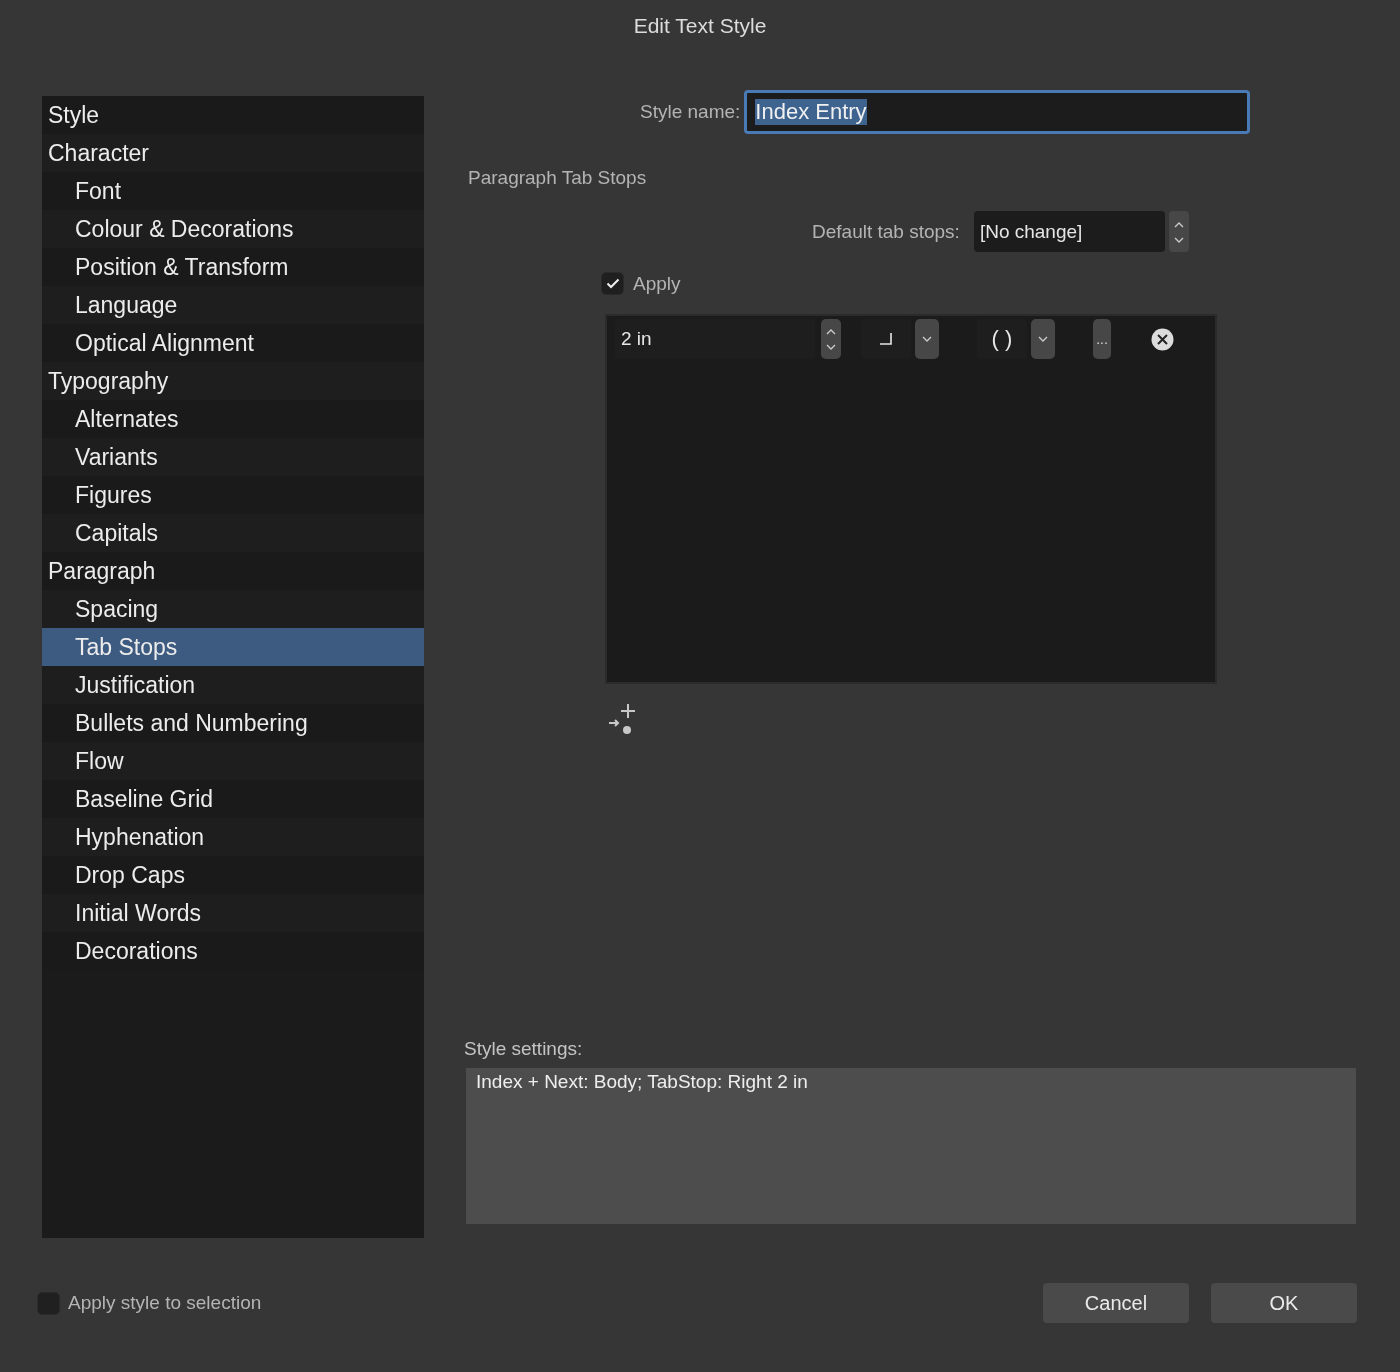  I want to click on style-settings-text: Index + Next: Body; TabStop: Right 2 in, so click(911, 1146).